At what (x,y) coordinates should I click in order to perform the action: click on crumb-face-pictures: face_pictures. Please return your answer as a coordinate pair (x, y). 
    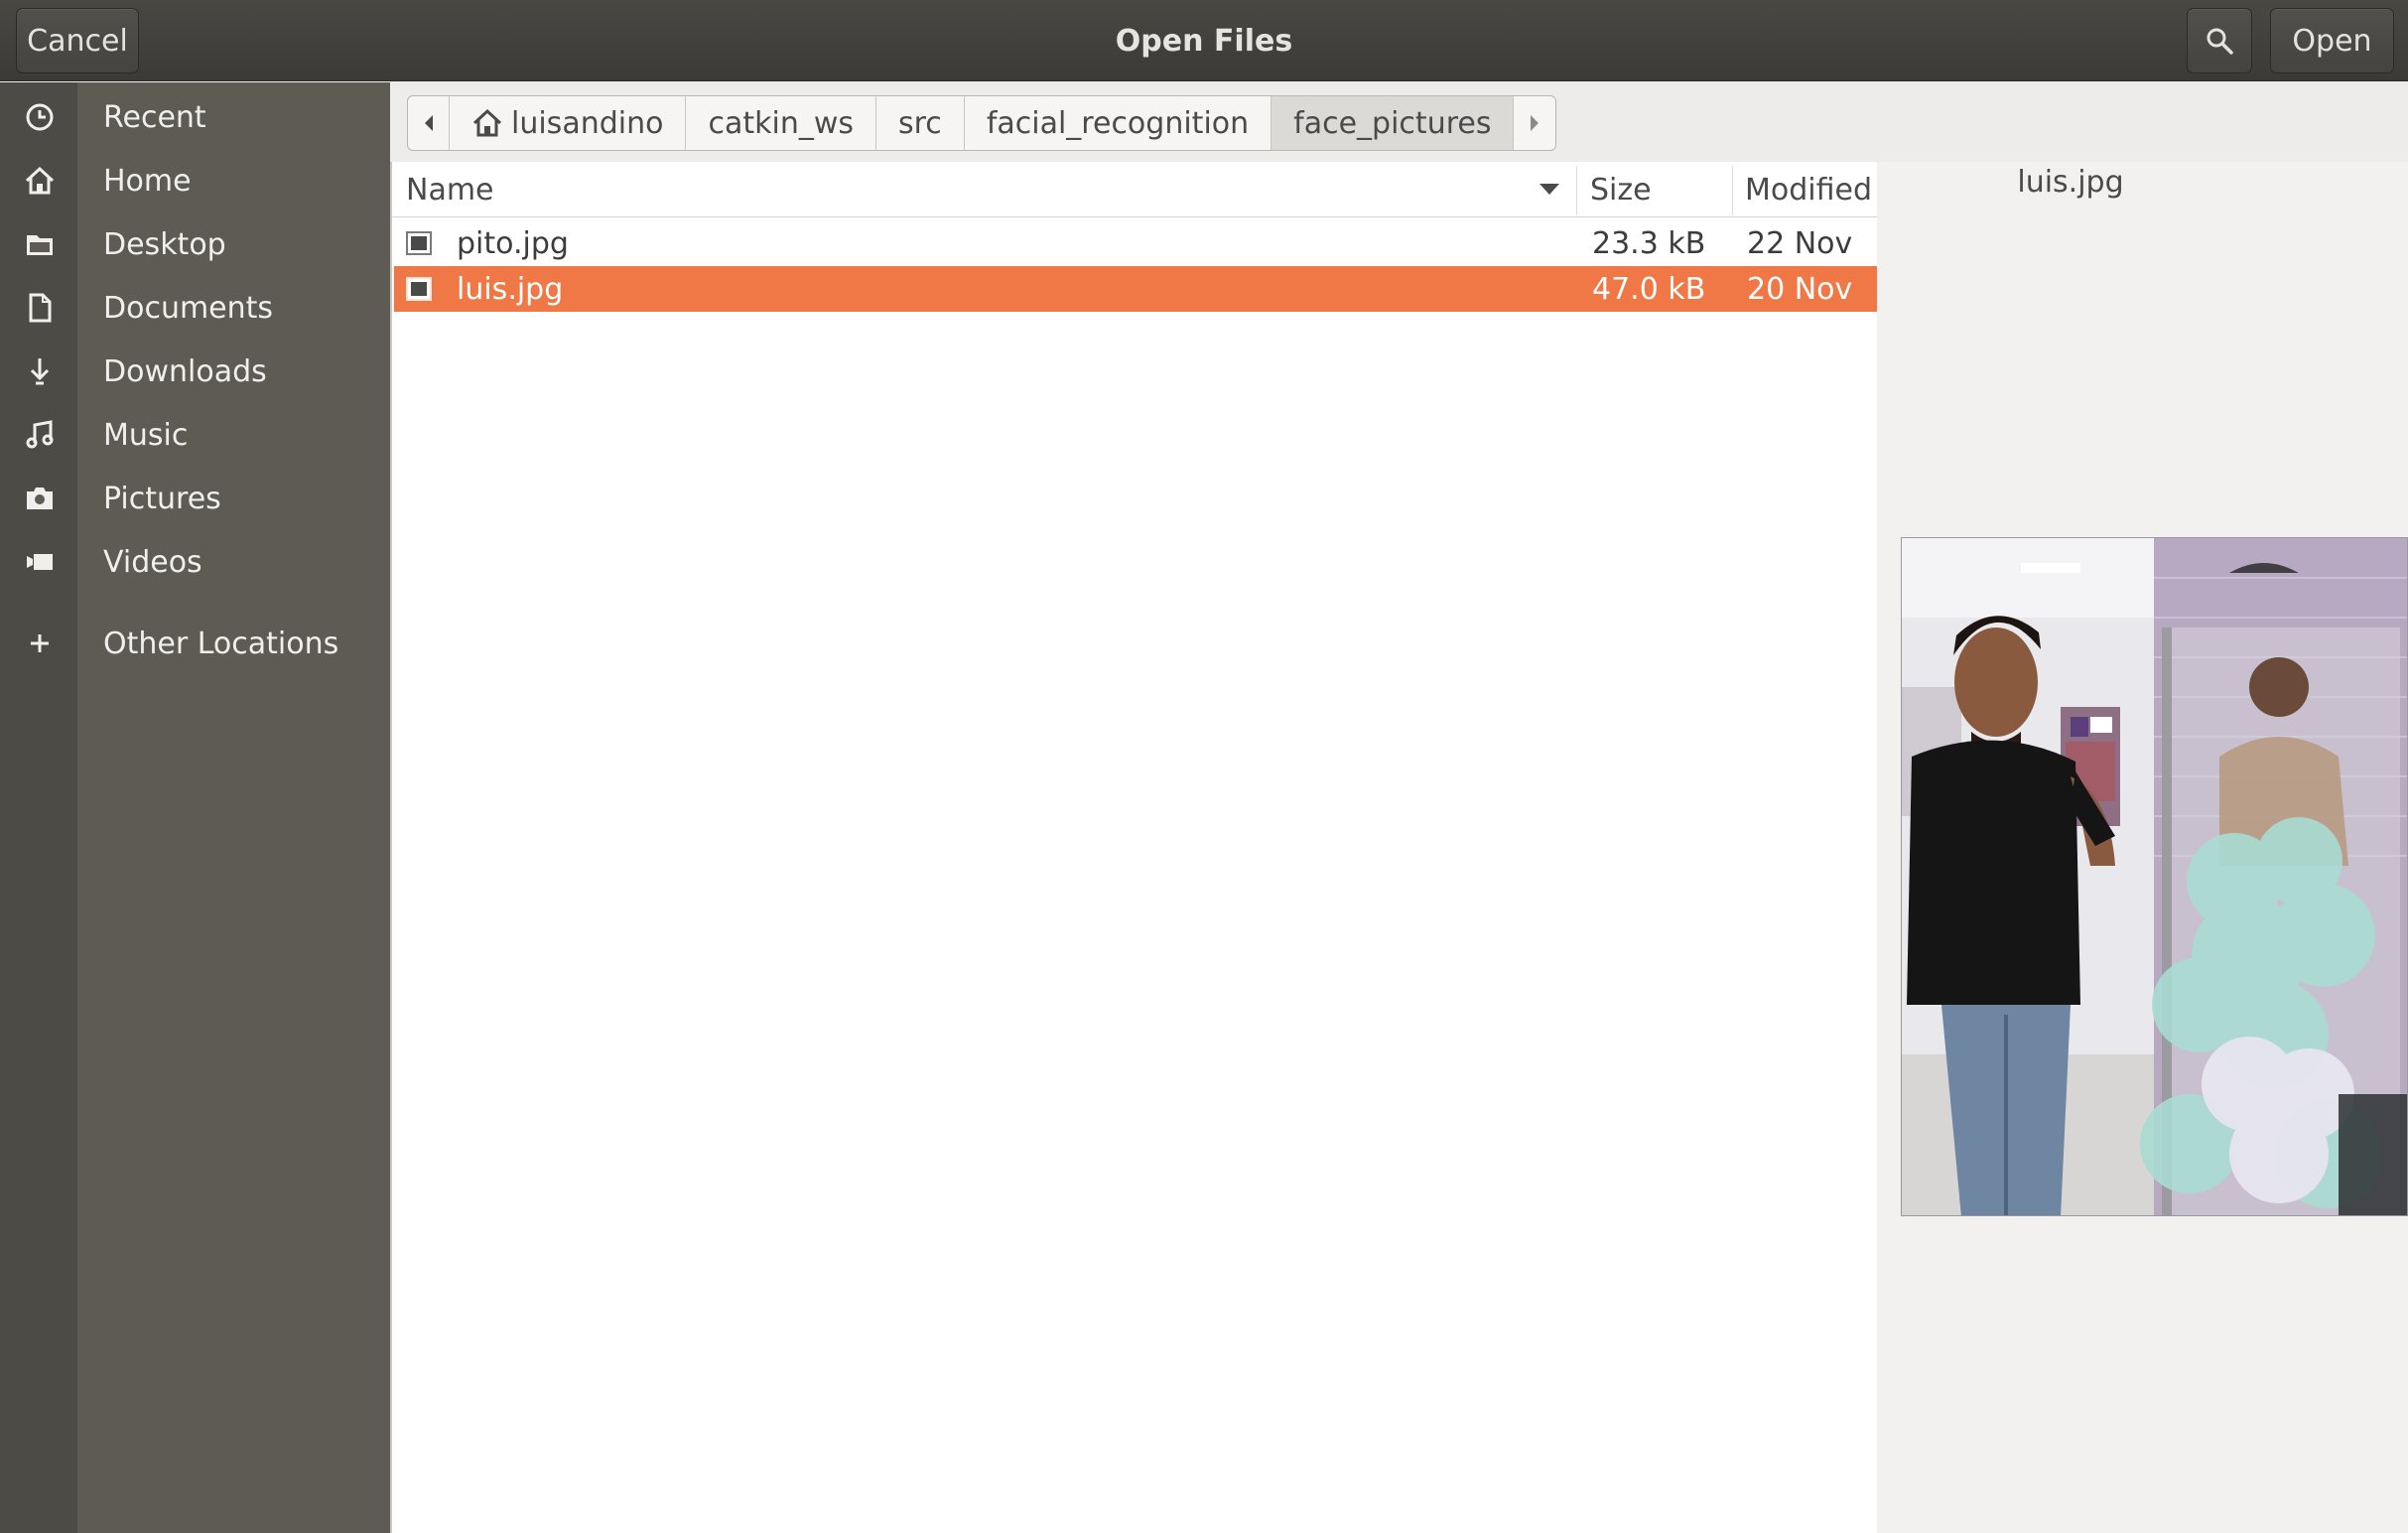
    Looking at the image, I should click on (1393, 123).